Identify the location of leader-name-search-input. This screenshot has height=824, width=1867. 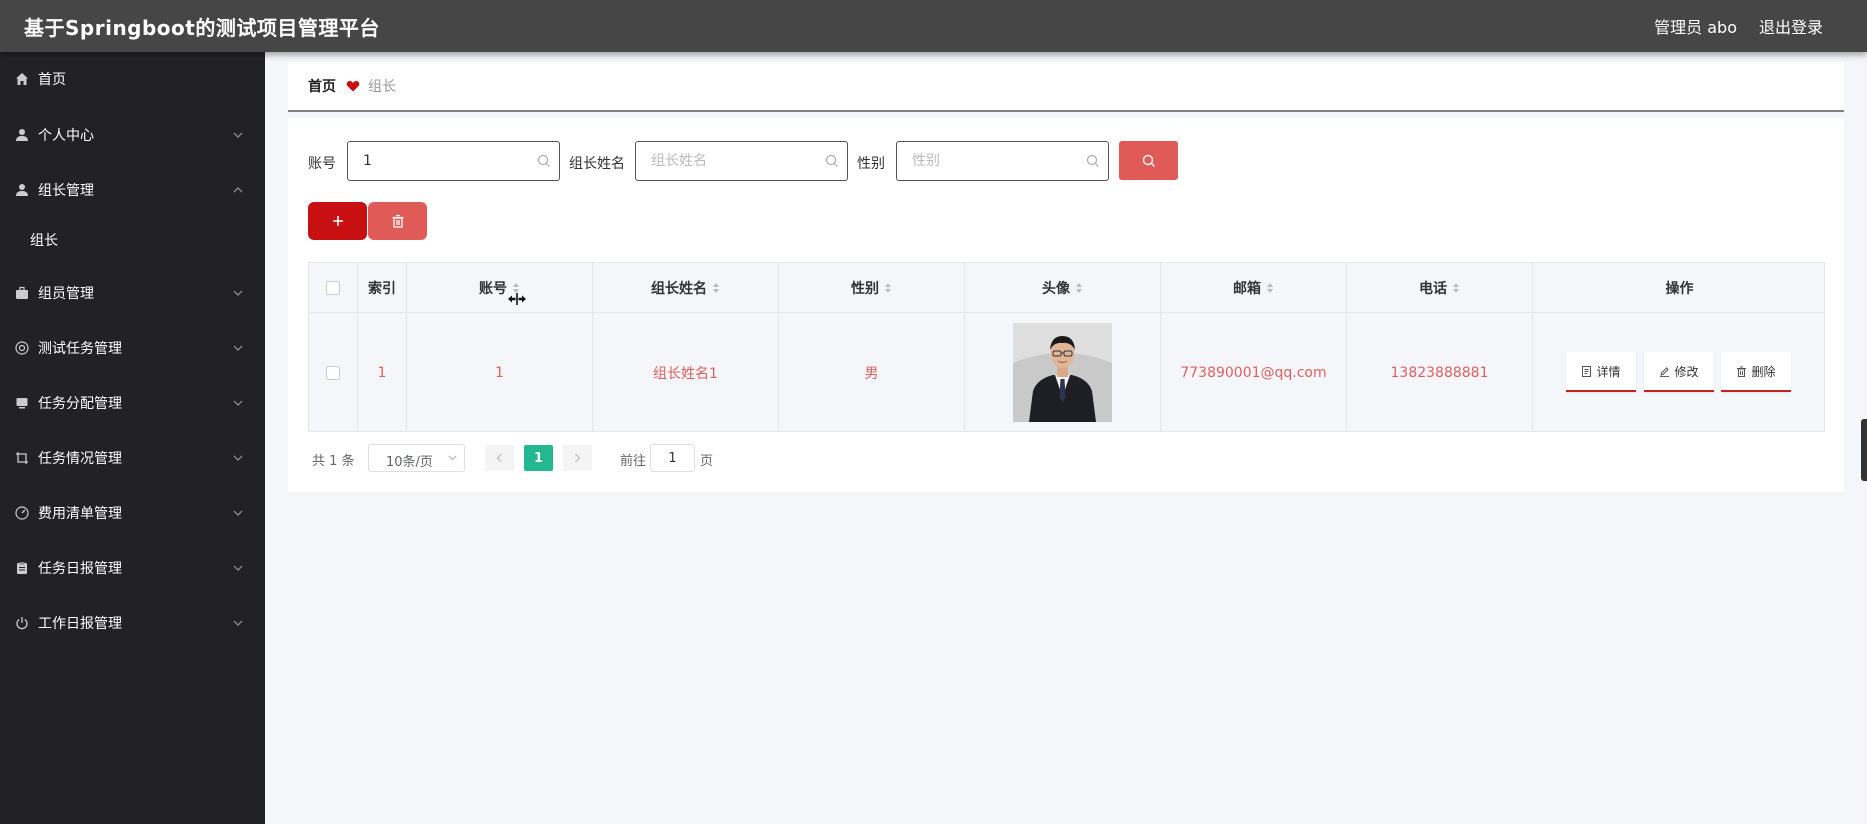
(731, 161).